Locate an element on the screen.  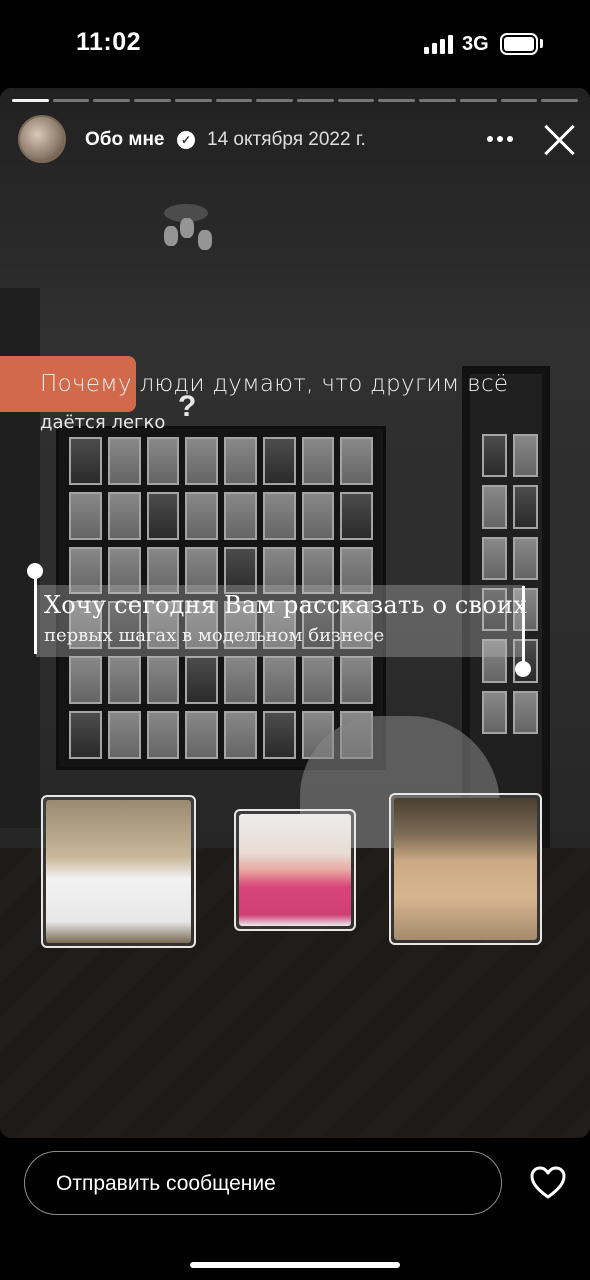
close-icon is located at coordinates (560, 140).